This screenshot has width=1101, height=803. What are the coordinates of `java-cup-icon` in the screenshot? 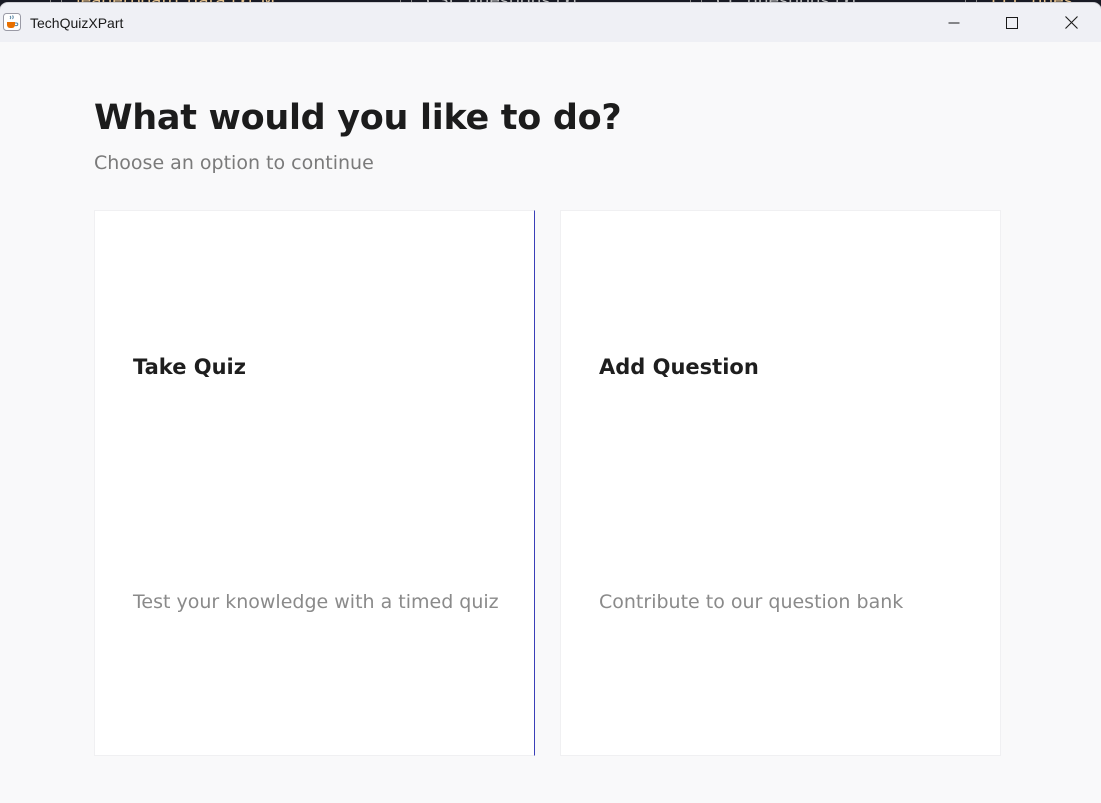 It's located at (12, 22).